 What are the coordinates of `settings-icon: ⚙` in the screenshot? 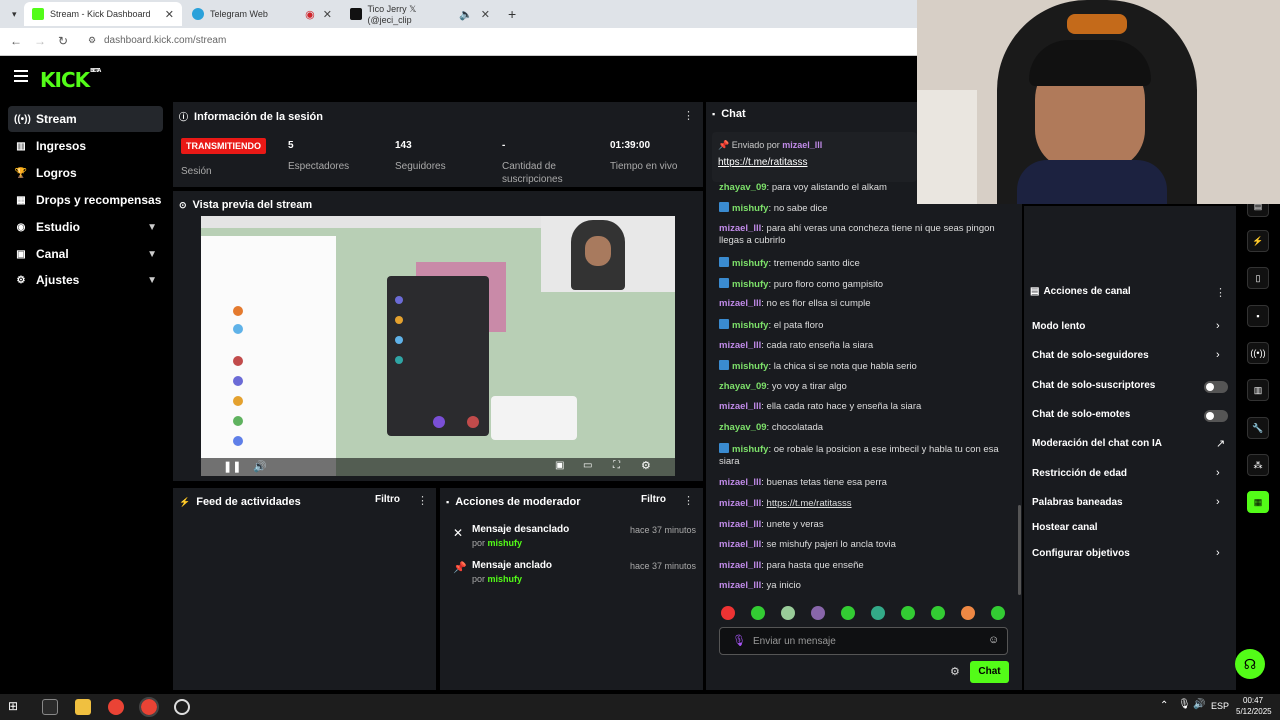 It's located at (646, 465).